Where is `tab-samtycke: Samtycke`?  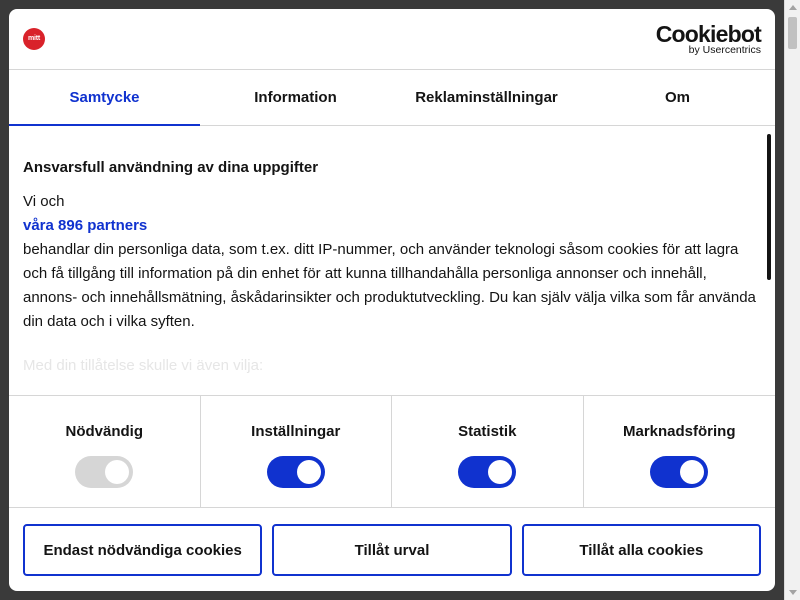
tab-samtycke: Samtycke is located at coordinates (104, 98).